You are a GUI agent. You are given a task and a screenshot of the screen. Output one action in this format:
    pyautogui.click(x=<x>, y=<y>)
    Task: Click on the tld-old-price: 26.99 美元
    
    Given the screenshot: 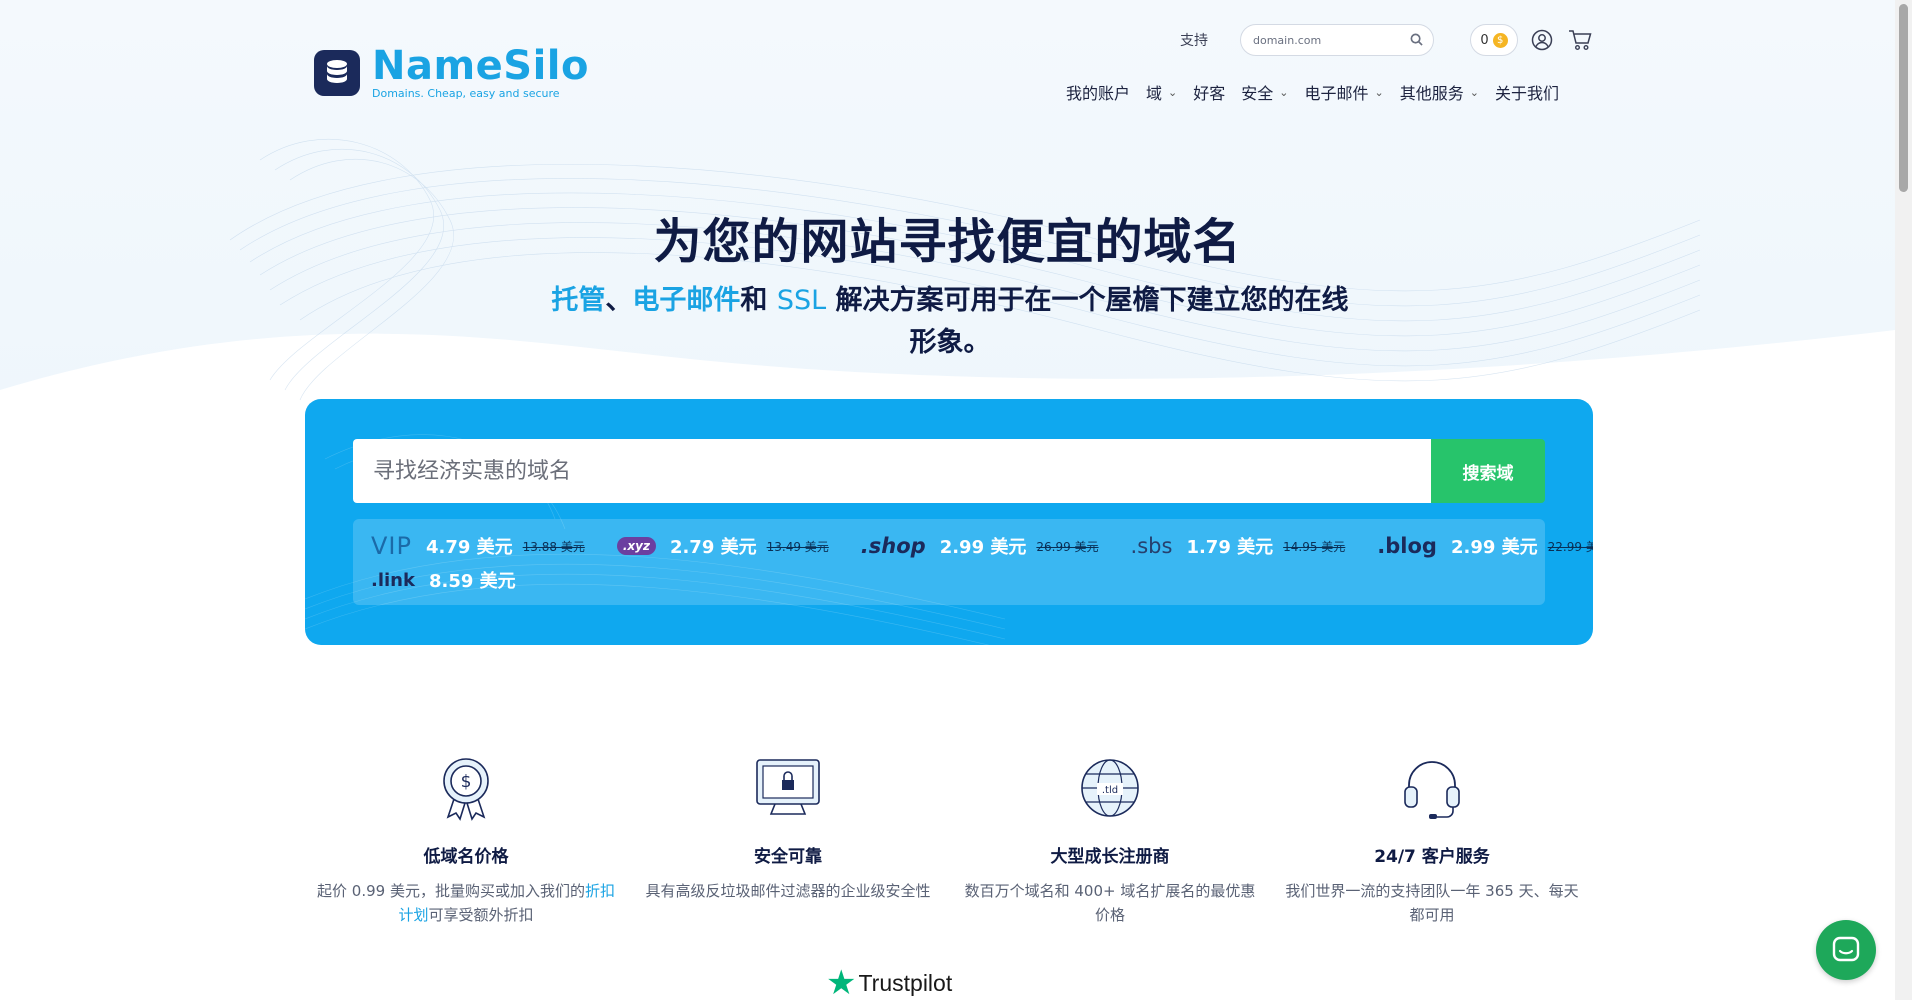 What is the action you would take?
    pyautogui.click(x=1067, y=546)
    